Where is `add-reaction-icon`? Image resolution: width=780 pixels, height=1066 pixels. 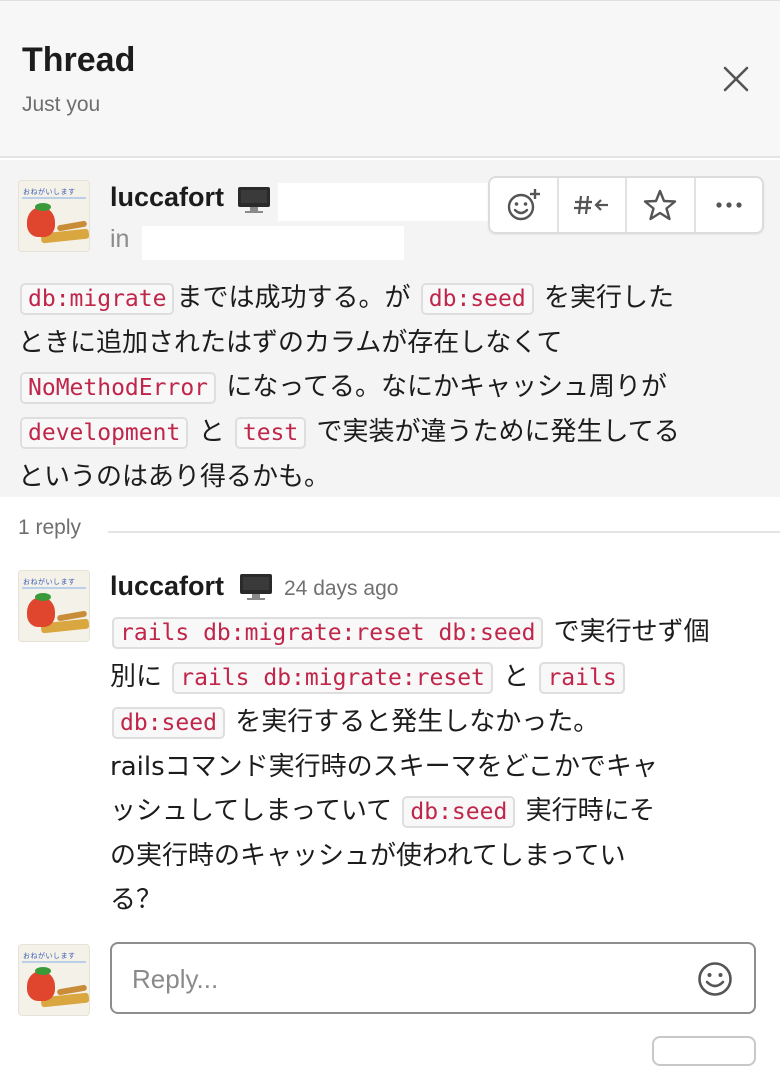 add-reaction-icon is located at coordinates (524, 205).